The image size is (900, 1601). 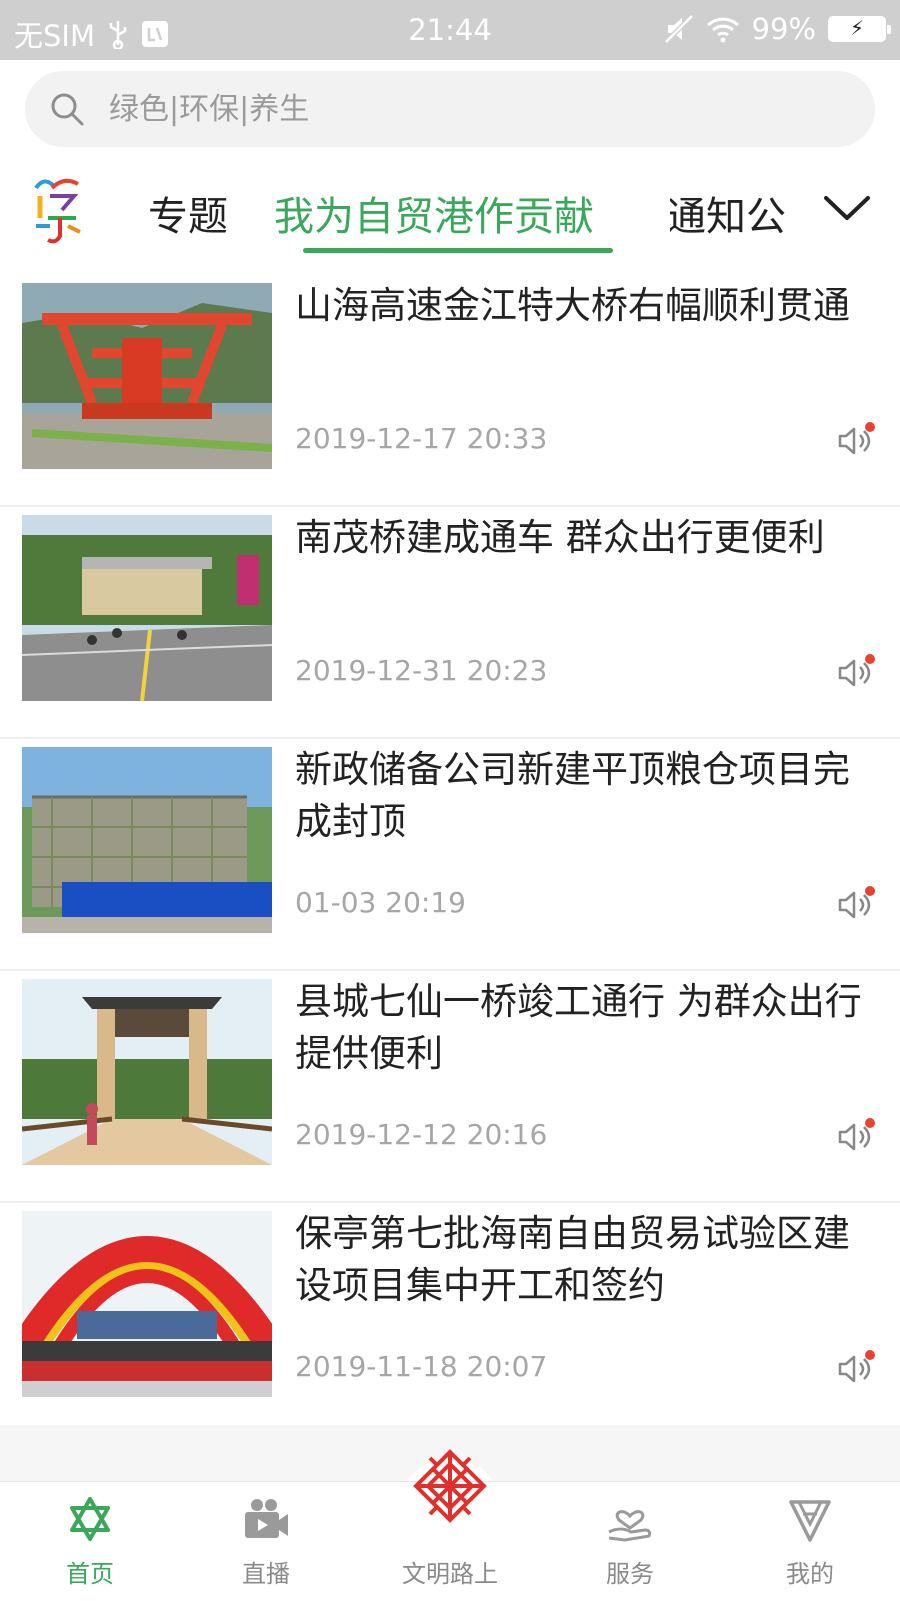 I want to click on battery-percent: 99%, so click(x=783, y=29).